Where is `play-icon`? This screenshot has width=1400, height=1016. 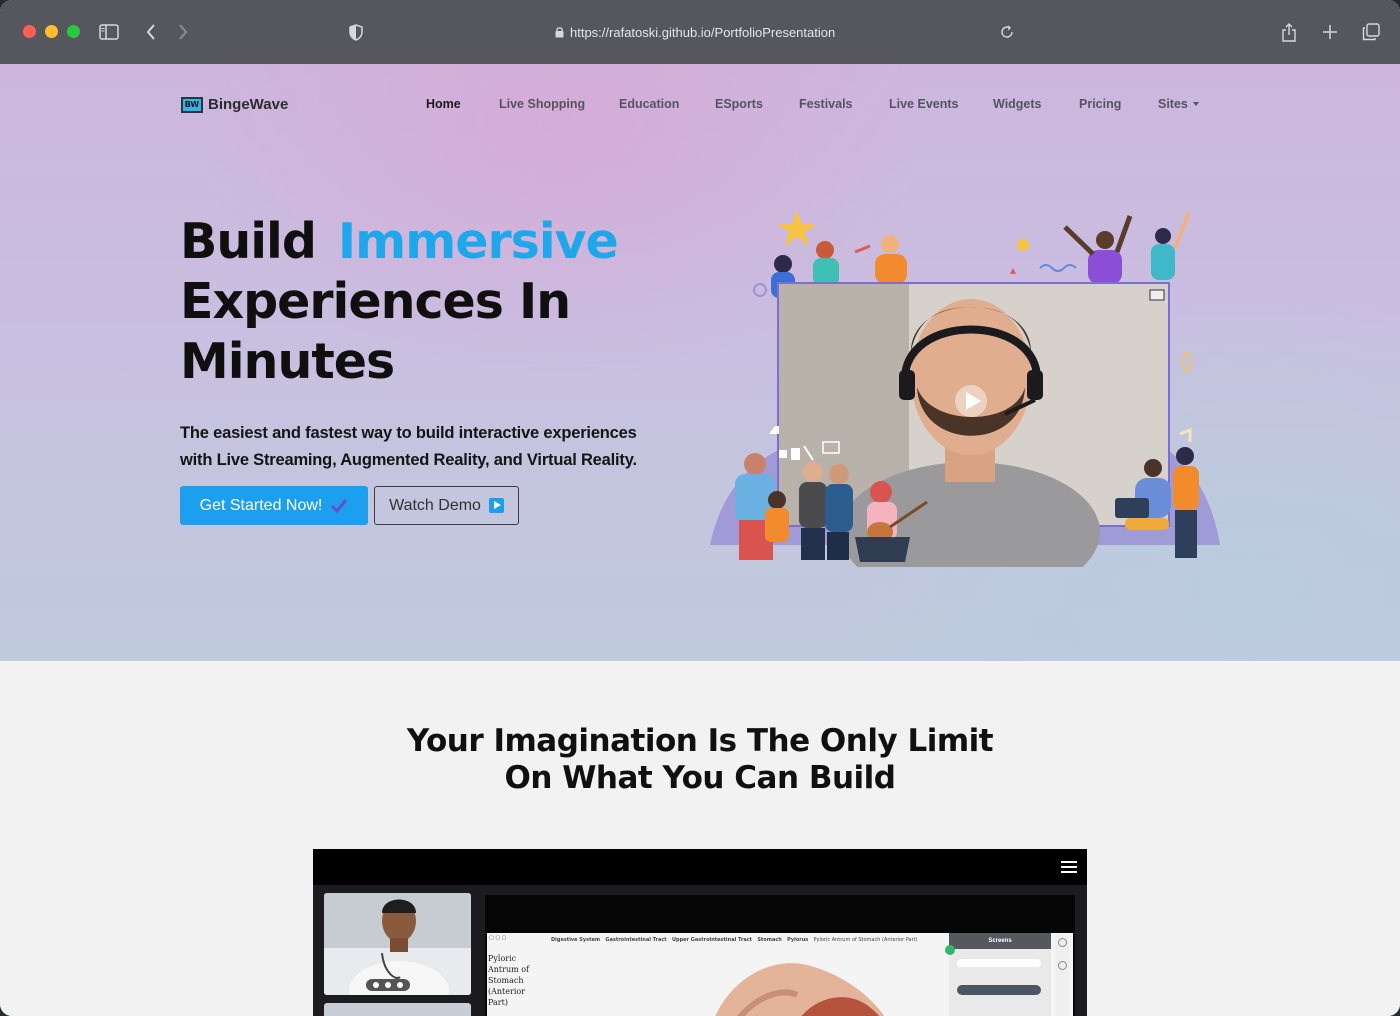
play-icon is located at coordinates (496, 505).